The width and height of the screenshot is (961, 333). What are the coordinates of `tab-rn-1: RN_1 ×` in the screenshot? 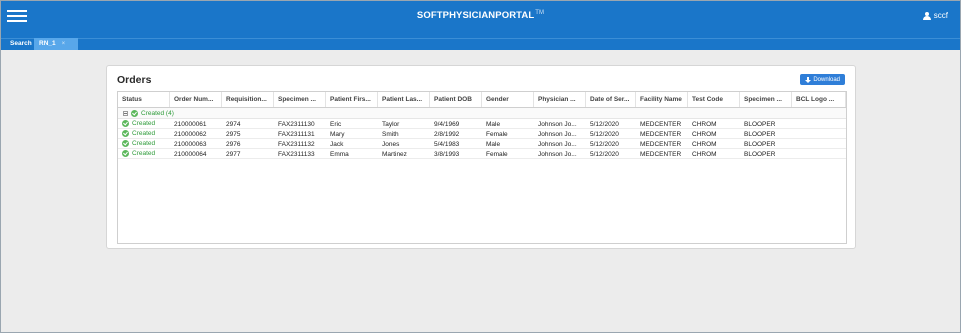 It's located at (56, 44).